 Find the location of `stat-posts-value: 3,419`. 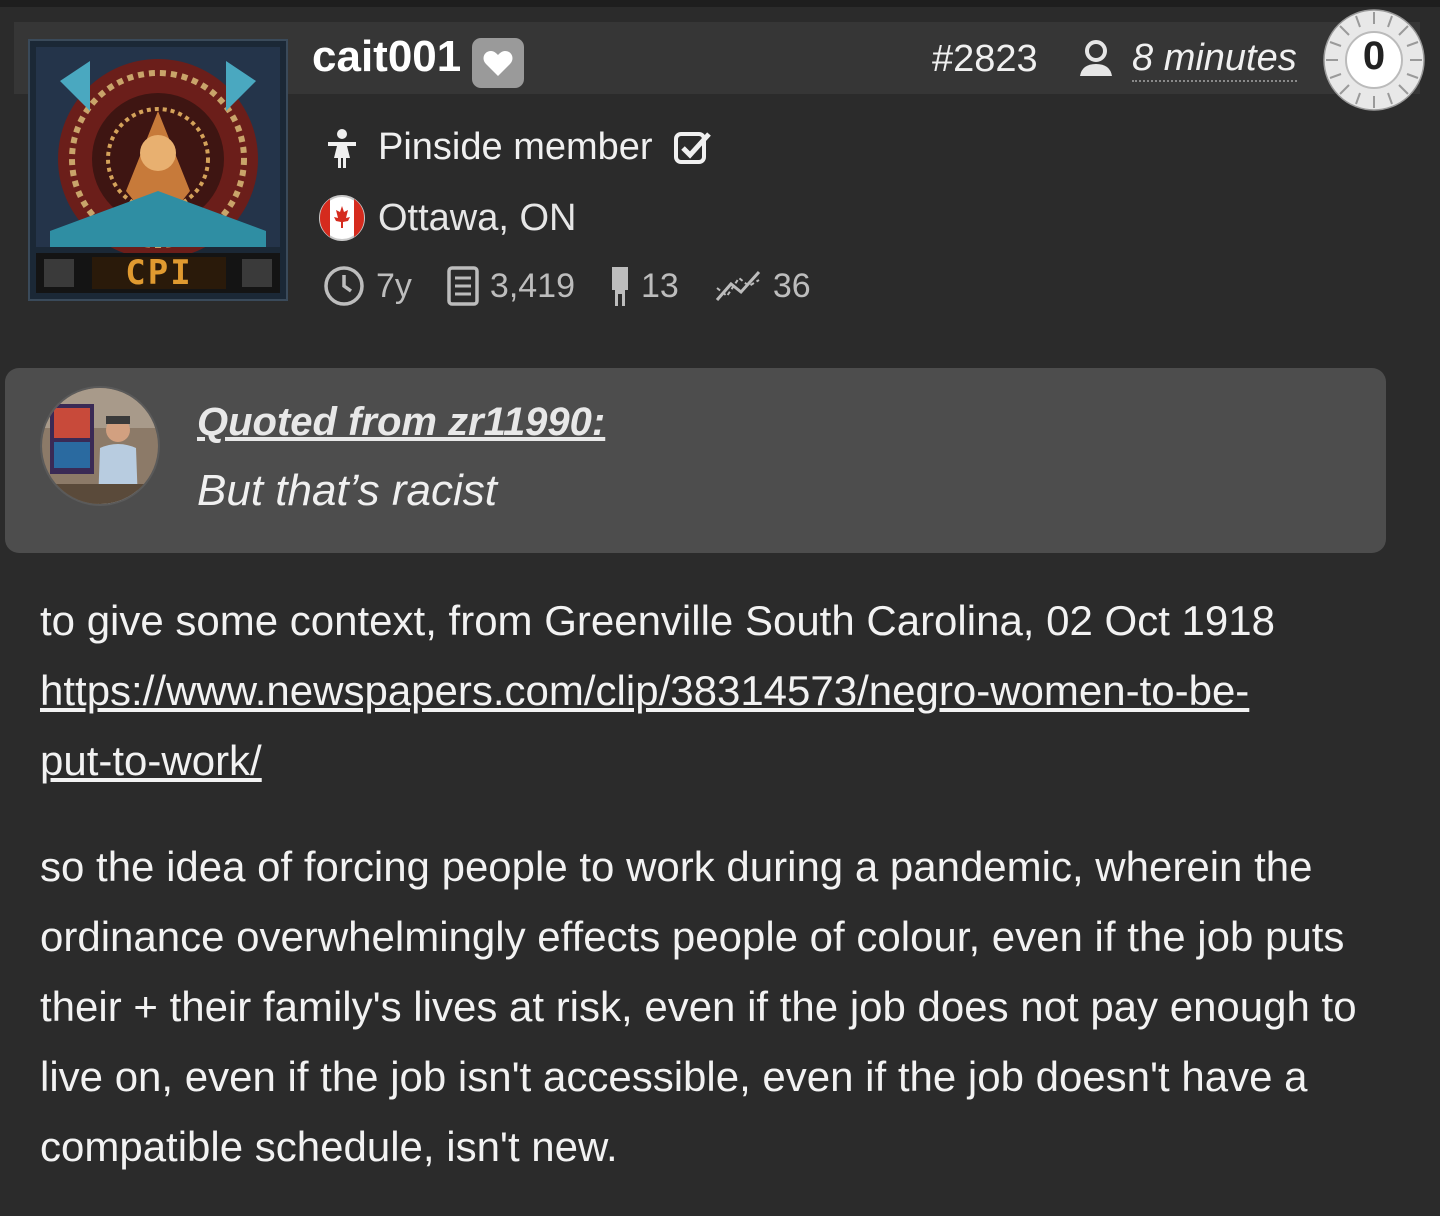

stat-posts-value: 3,419 is located at coordinates (532, 285).